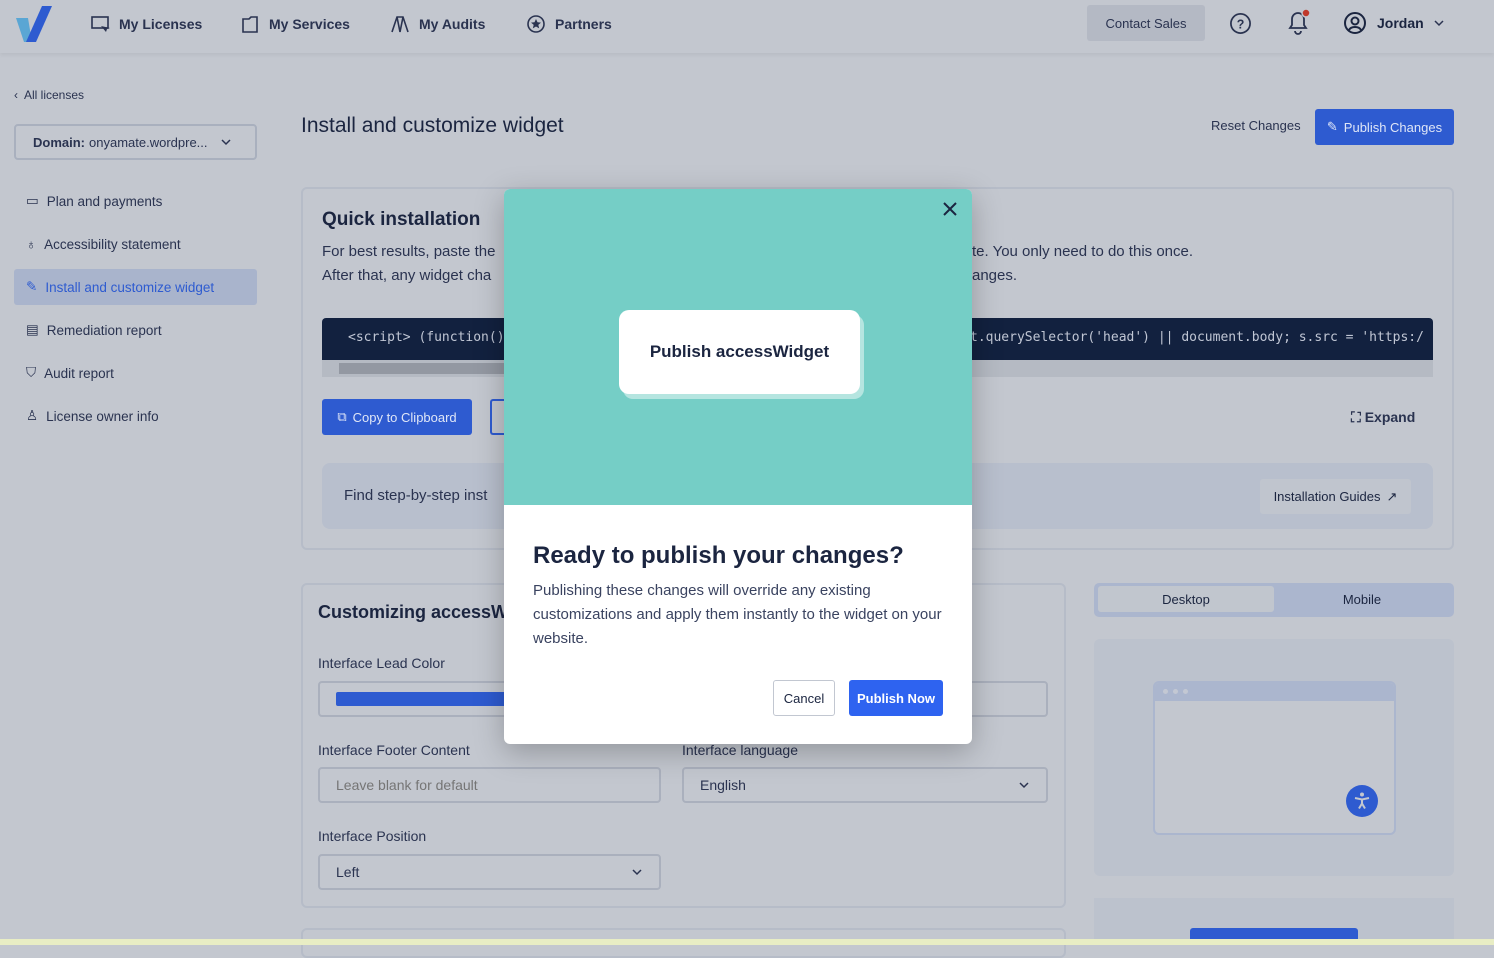 The image size is (1494, 958). What do you see at coordinates (718, 555) in the screenshot?
I see `modal-title: Ready to publish your changes?` at bounding box center [718, 555].